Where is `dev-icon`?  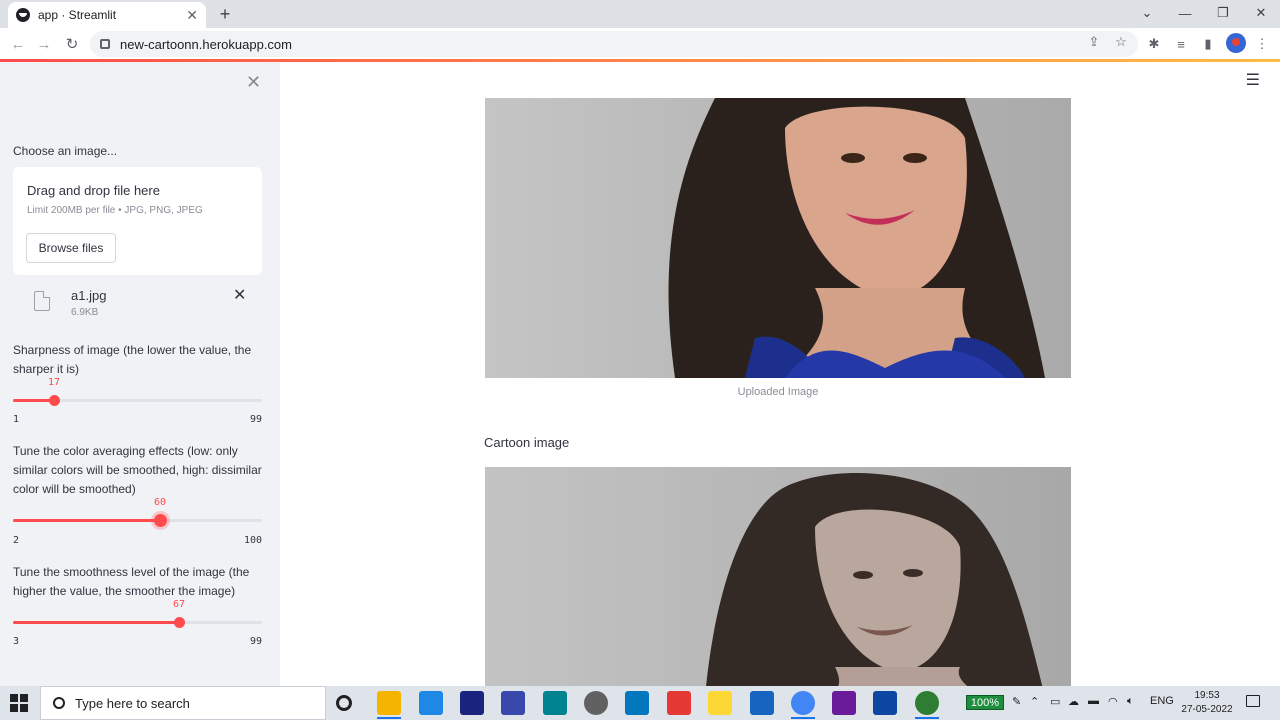 dev-icon is located at coordinates (472, 703).